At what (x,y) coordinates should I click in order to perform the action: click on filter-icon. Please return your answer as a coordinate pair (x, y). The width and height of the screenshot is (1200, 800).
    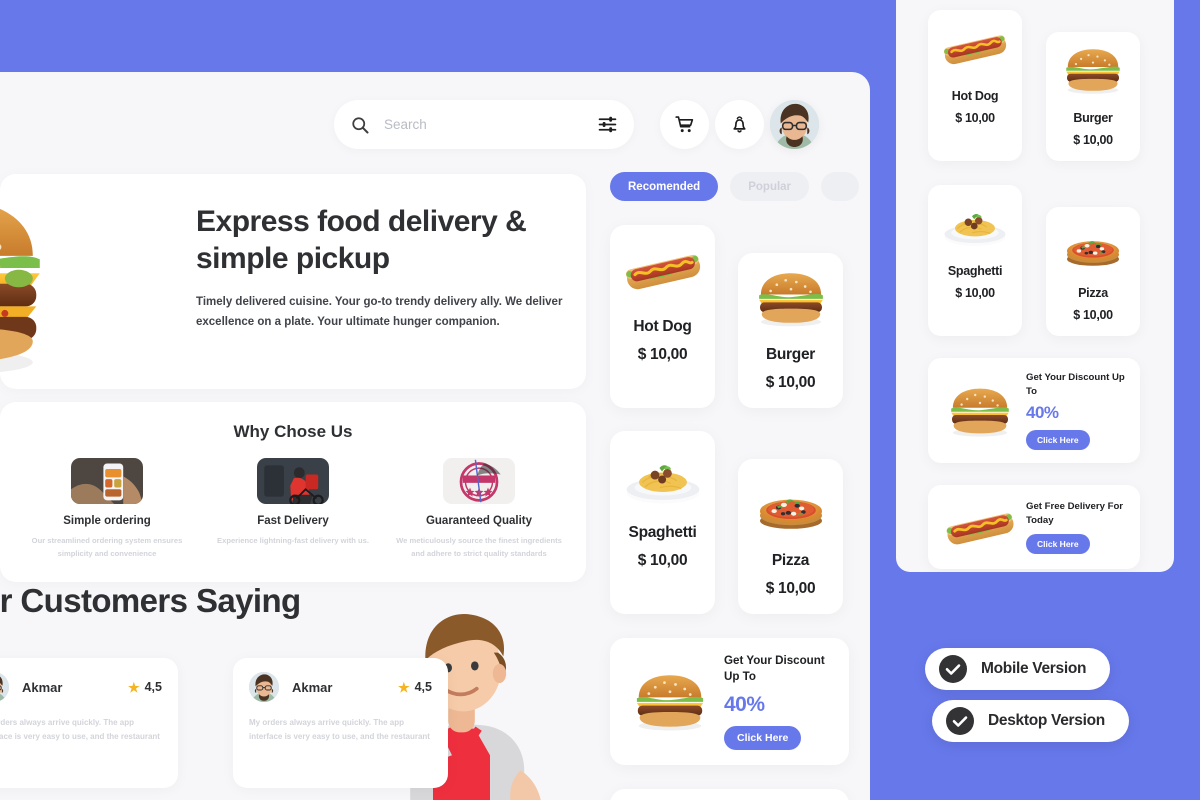
    Looking at the image, I should click on (607, 124).